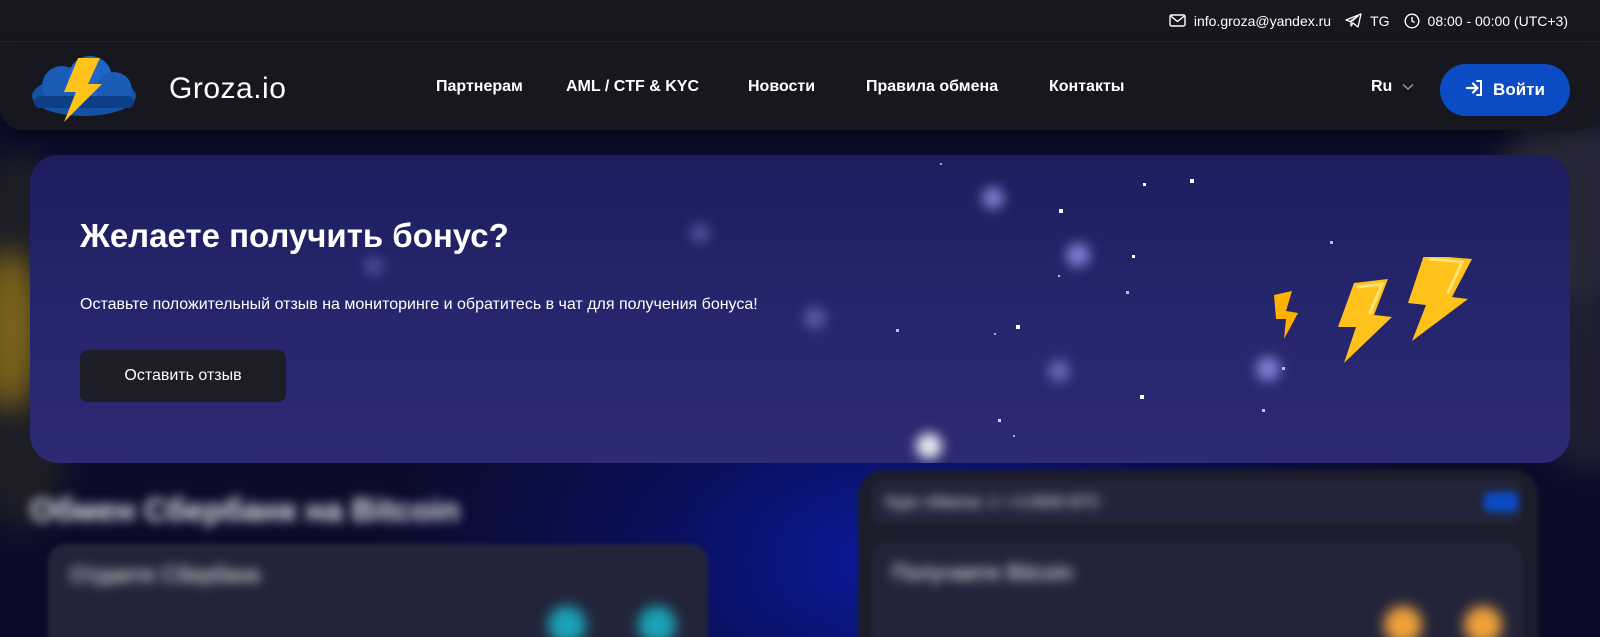 The image size is (1600, 637). I want to click on banner-title: Желаете получить бонус?, so click(294, 235).